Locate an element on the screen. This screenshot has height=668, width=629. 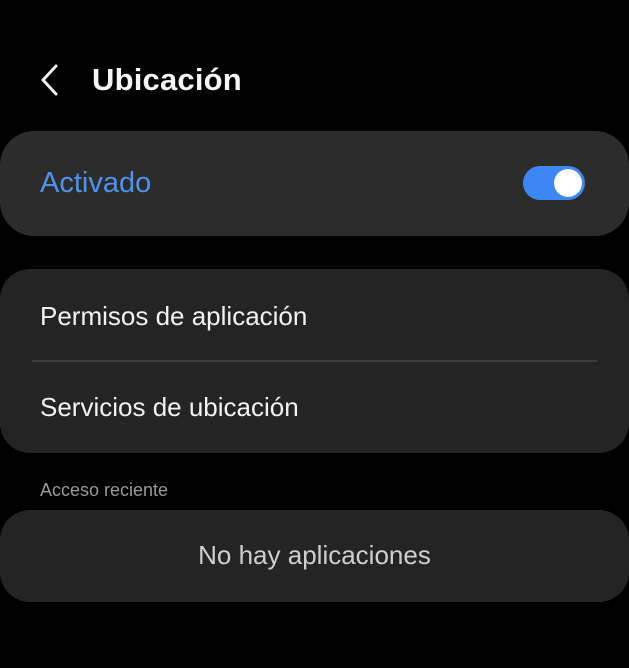
back-button is located at coordinates (50, 80).